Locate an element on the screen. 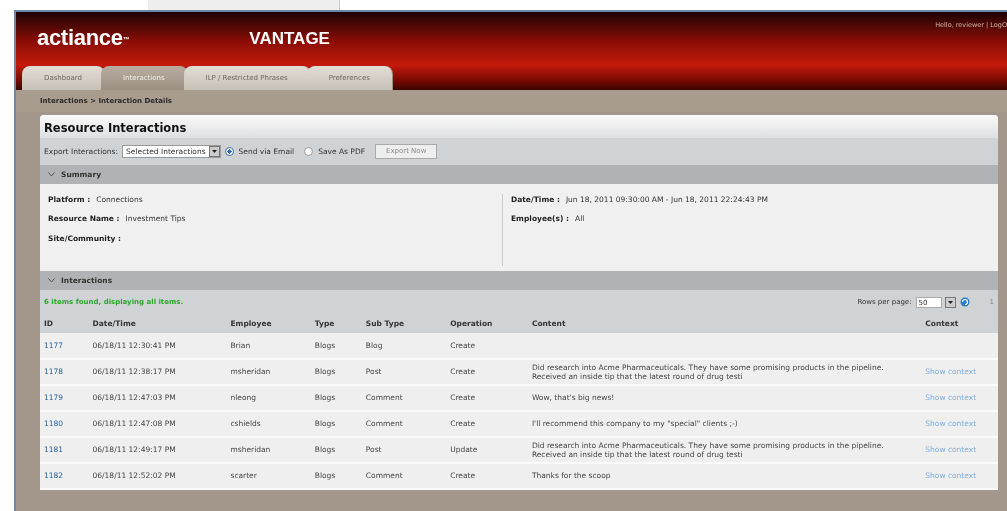  logo: actiance is located at coordinates (80, 37).